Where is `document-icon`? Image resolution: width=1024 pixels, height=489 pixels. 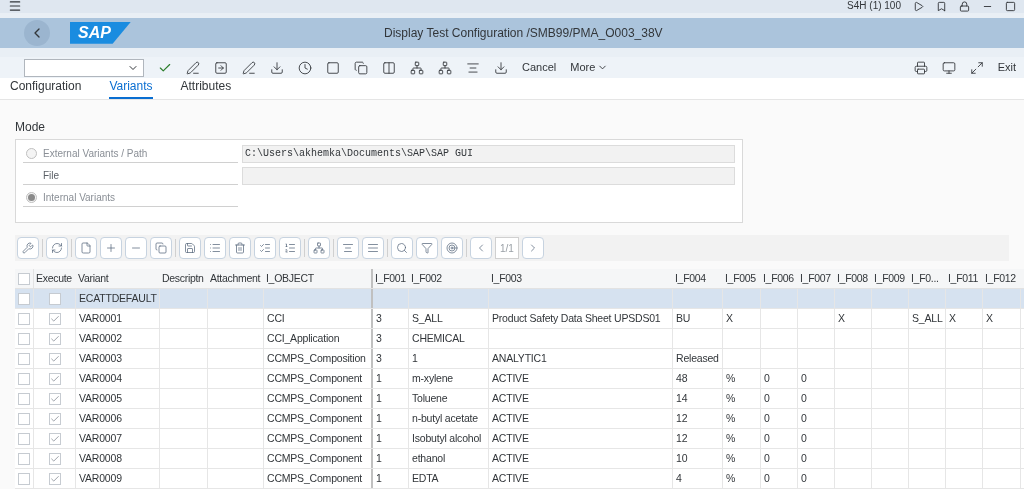
document-icon is located at coordinates (86, 248).